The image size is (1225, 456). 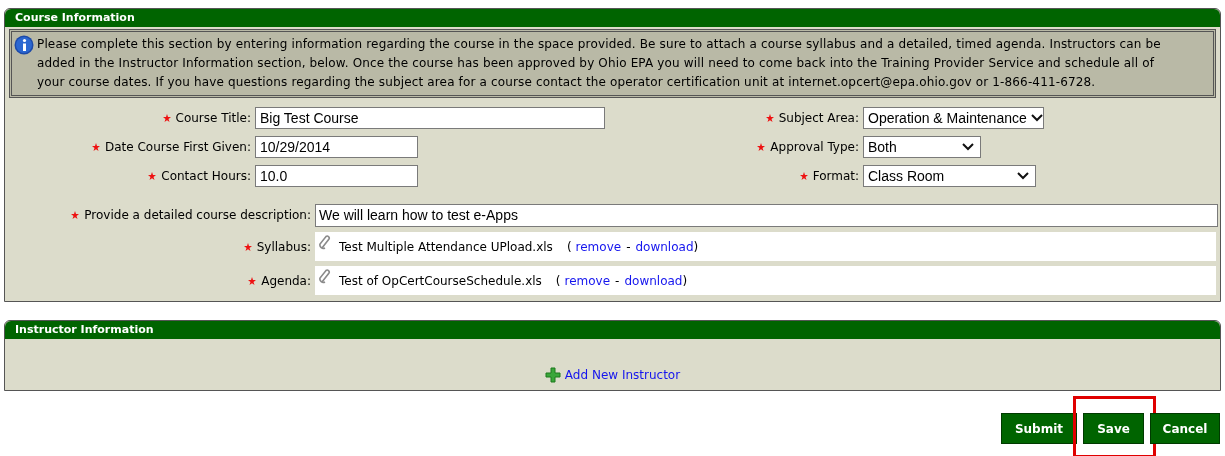 What do you see at coordinates (84, 329) in the screenshot?
I see `section-title: Instructor Information` at bounding box center [84, 329].